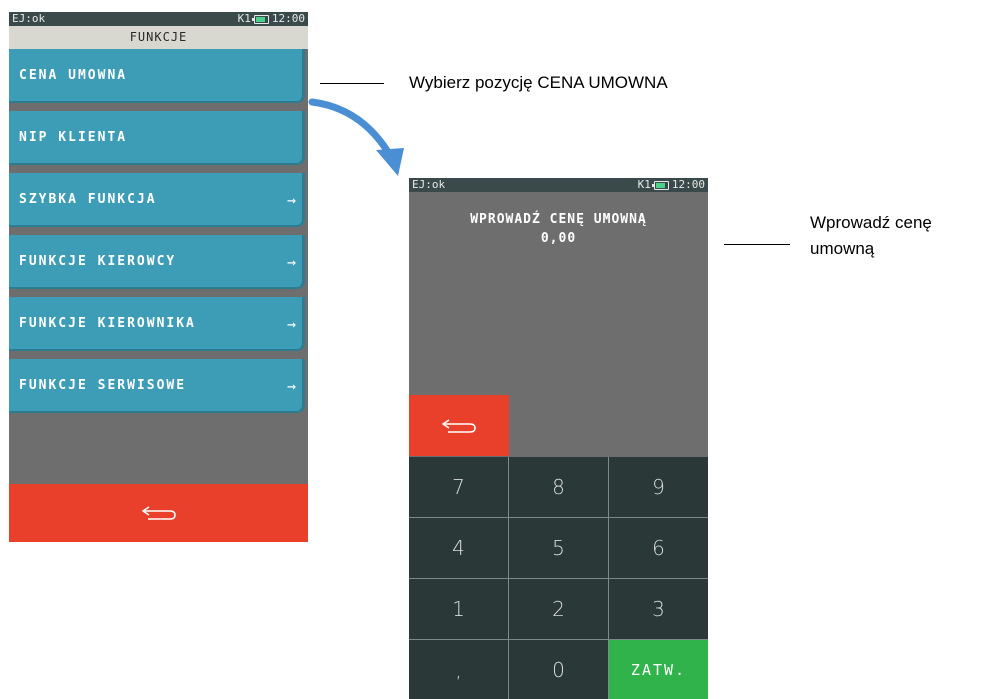  I want to click on key-7: 7, so click(458, 487).